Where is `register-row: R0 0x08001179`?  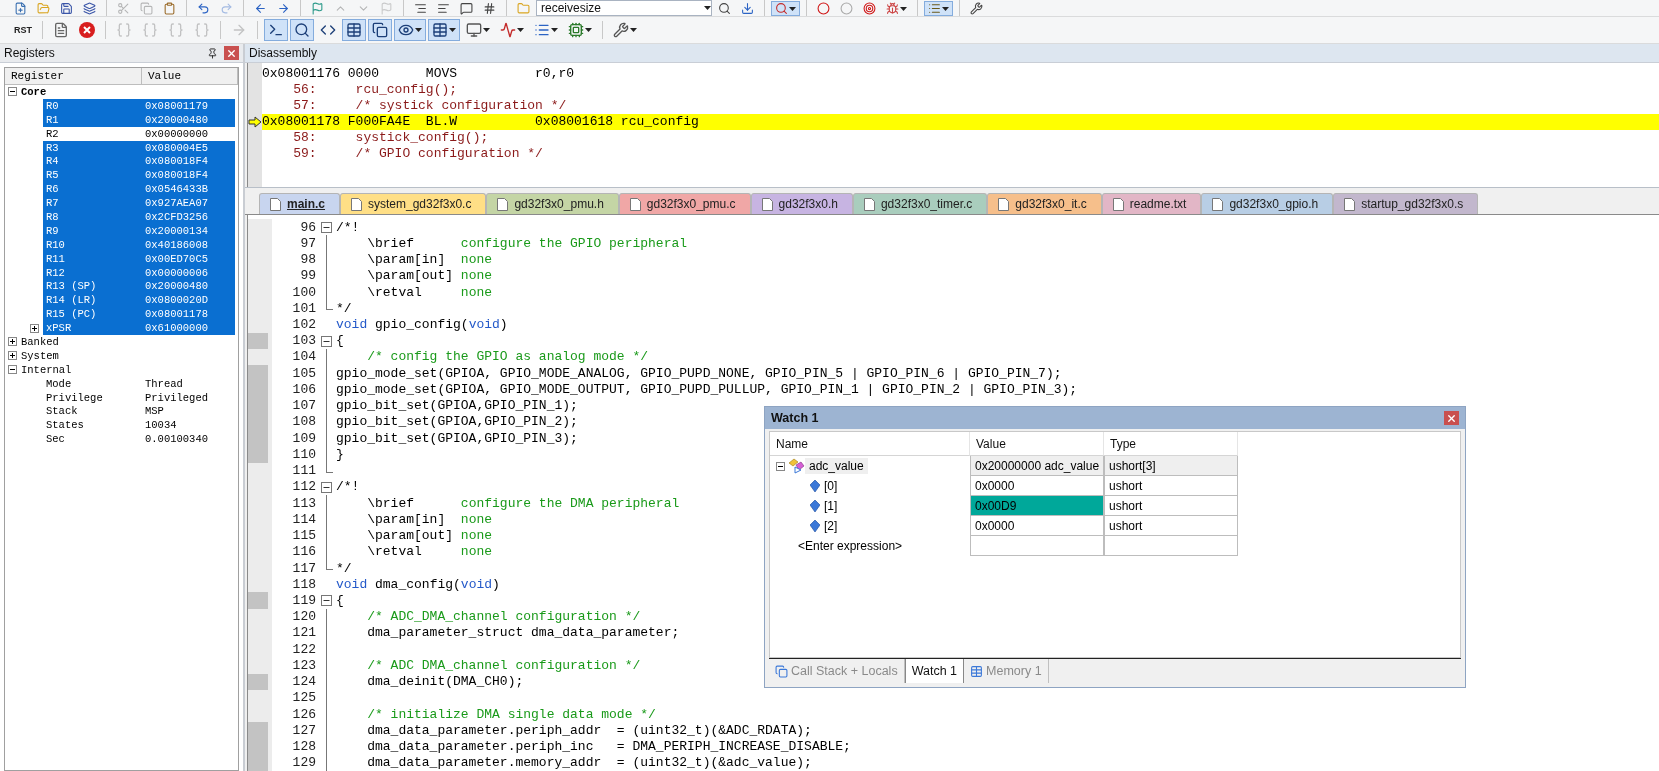
register-row: R0 0x08001179 is located at coordinates (139, 105).